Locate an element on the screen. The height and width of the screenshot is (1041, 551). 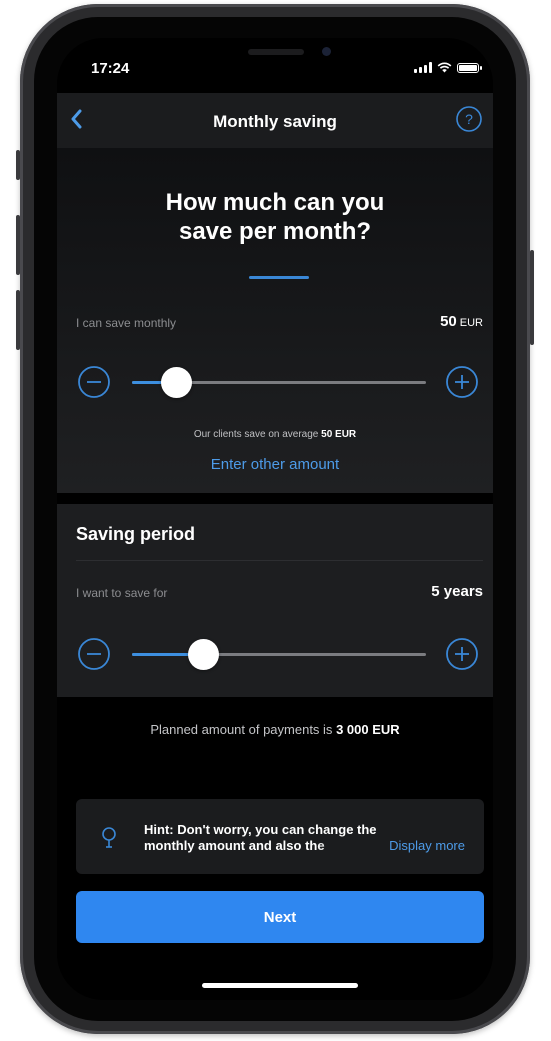
saving-period-card: Saving period I want to save for 5 years is located at coordinates (275, 600).